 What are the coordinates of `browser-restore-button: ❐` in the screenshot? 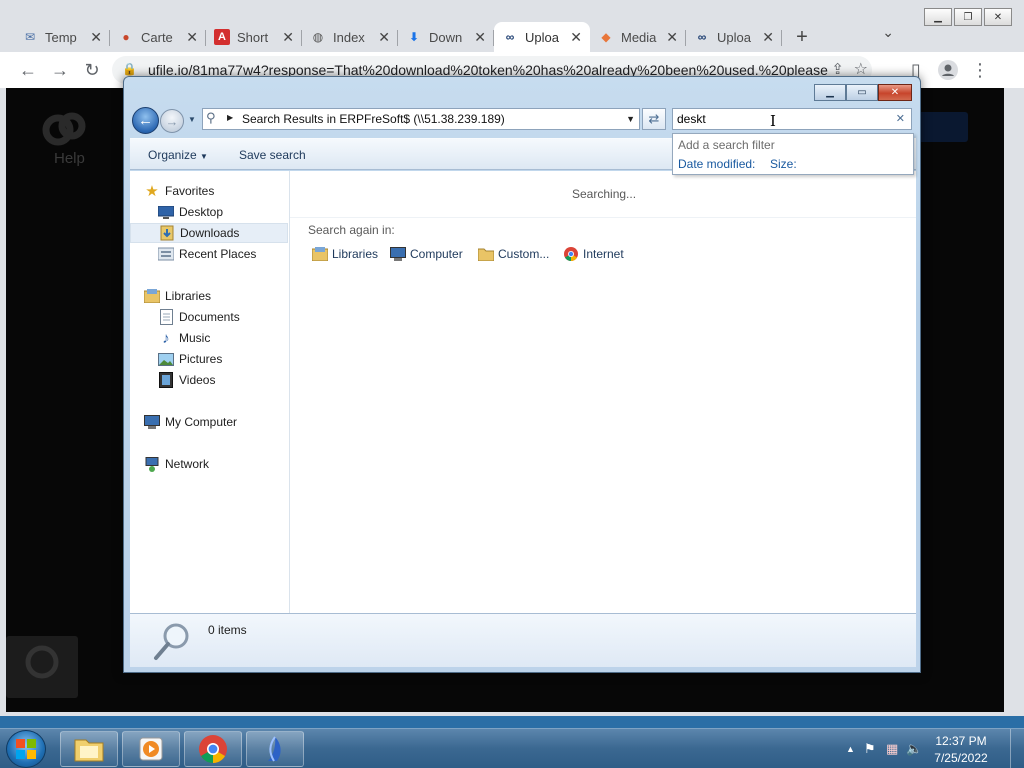 It's located at (968, 17).